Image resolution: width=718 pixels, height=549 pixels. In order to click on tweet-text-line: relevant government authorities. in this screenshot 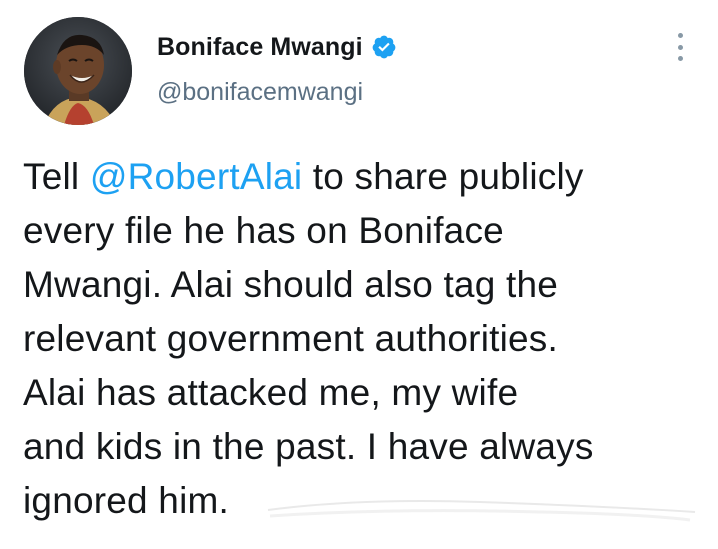, I will do `click(290, 338)`.